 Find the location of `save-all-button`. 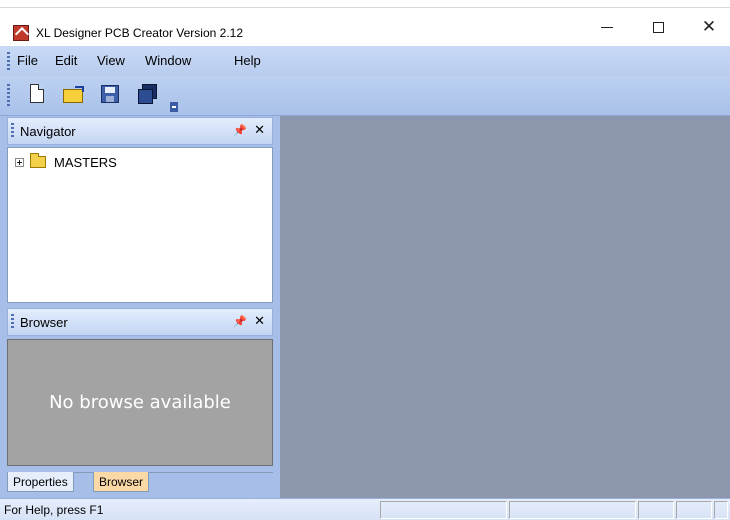

save-all-button is located at coordinates (149, 95).